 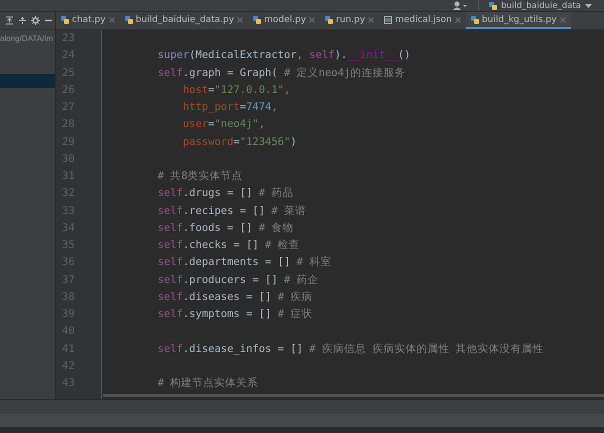 I want to click on code-text: .disease_infos = [], so click(x=243, y=348).